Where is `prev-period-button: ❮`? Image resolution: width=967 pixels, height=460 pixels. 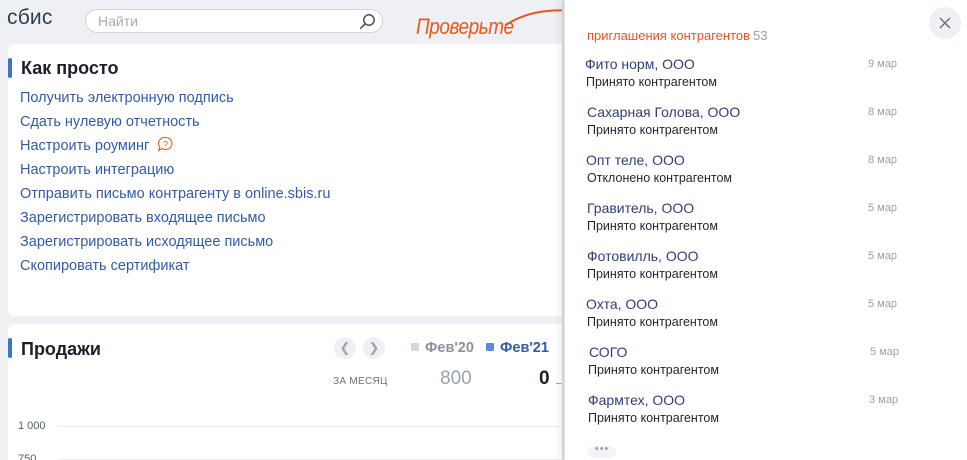 prev-period-button: ❮ is located at coordinates (345, 348).